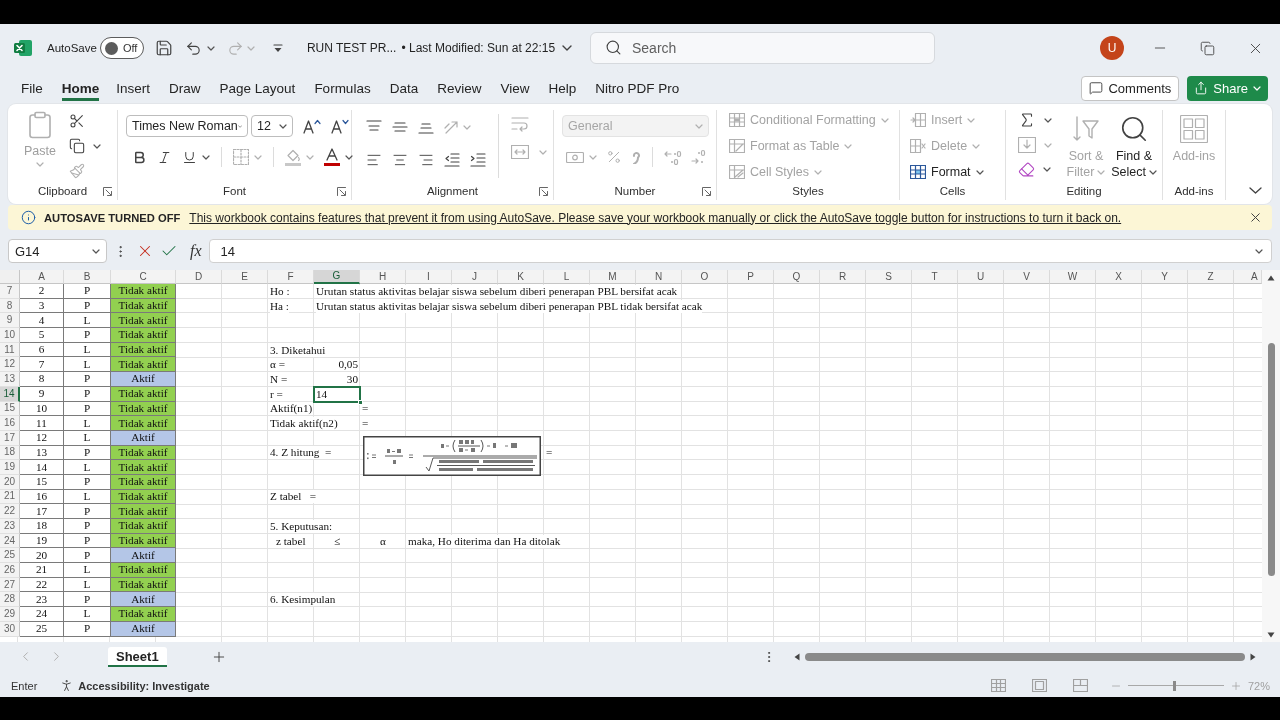  What do you see at coordinates (1112, 48) in the screenshot?
I see `account-avatar: U` at bounding box center [1112, 48].